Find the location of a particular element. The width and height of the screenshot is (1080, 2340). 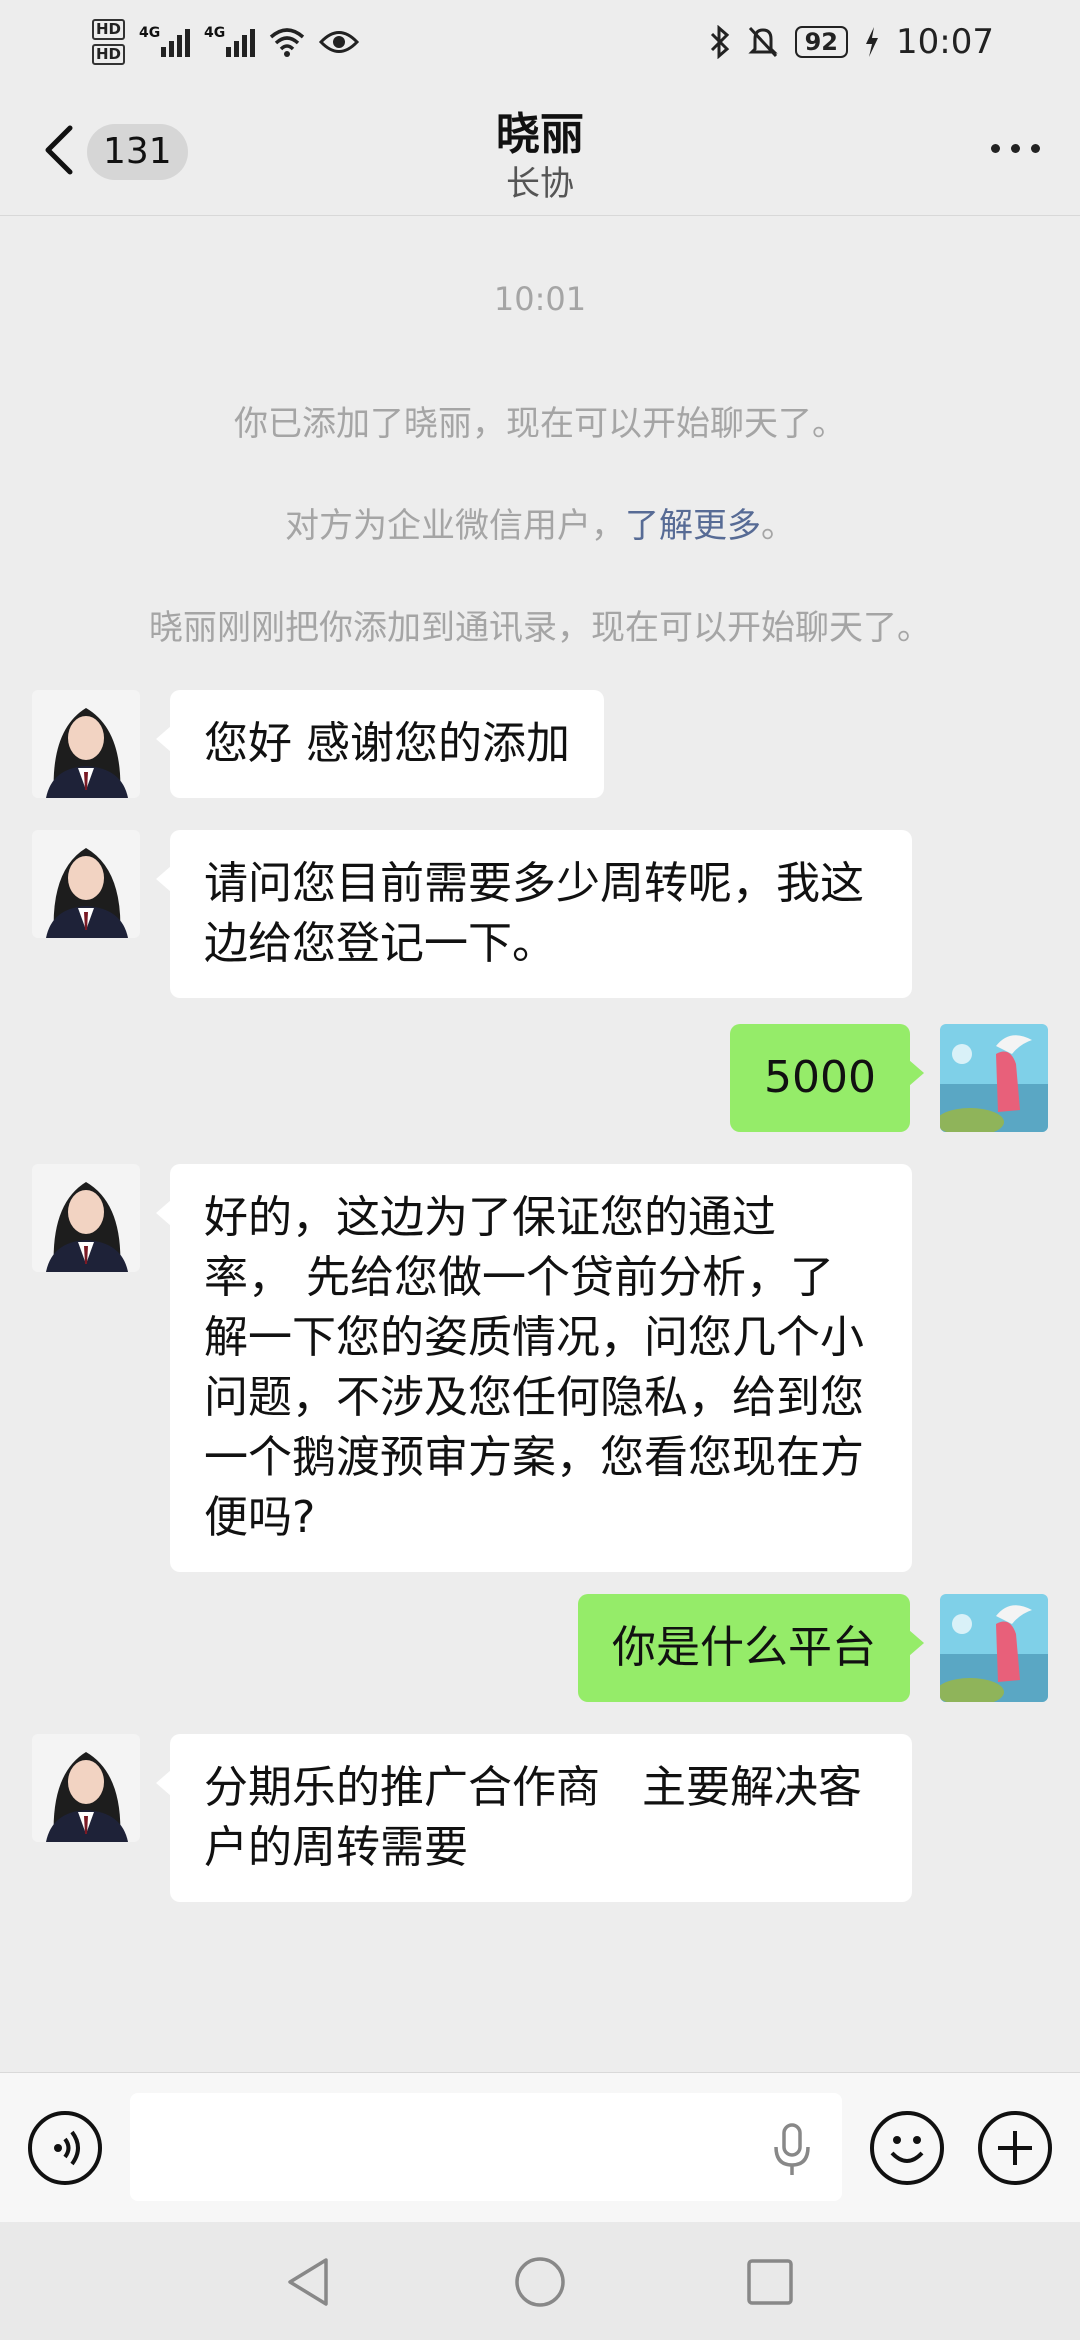

system-message-added: 你已添加了晓丽，现在可以开始聊天了。 is located at coordinates (540, 424).